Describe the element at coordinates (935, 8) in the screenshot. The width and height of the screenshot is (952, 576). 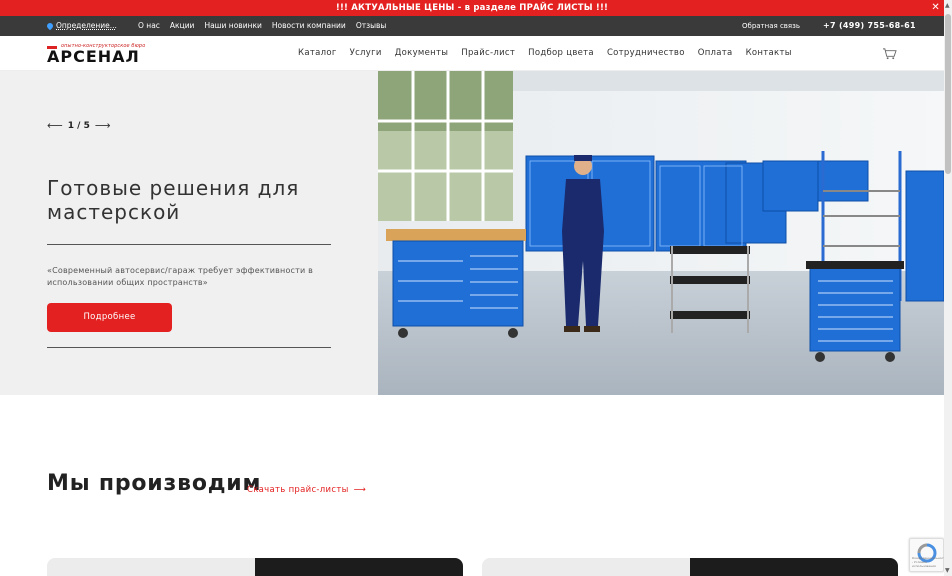
I see `close-icon: ✕` at that location.